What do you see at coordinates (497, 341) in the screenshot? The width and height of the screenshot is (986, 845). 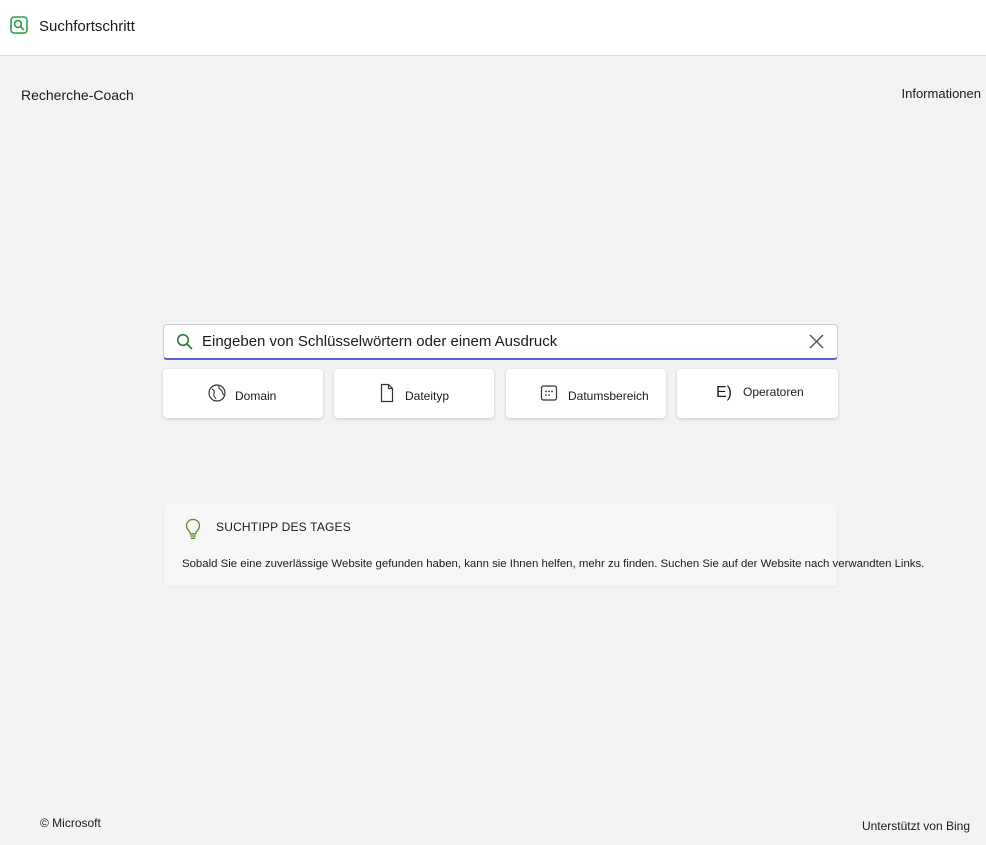 I see `search-input` at bounding box center [497, 341].